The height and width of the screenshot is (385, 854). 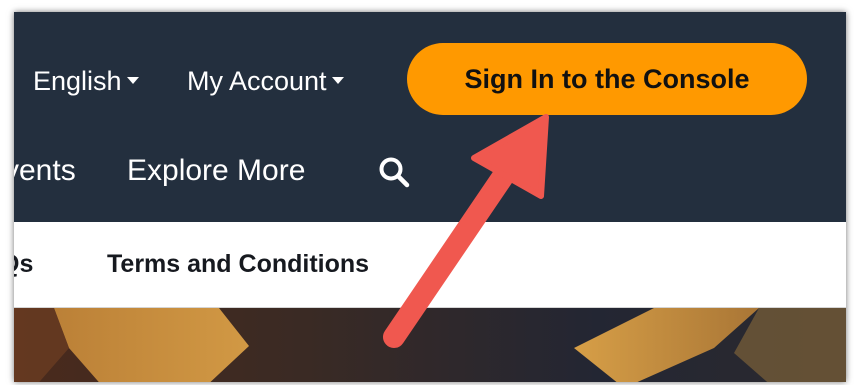 What do you see at coordinates (238, 264) in the screenshot?
I see `subnav-link-terms-and-conditions: Terms and Conditions` at bounding box center [238, 264].